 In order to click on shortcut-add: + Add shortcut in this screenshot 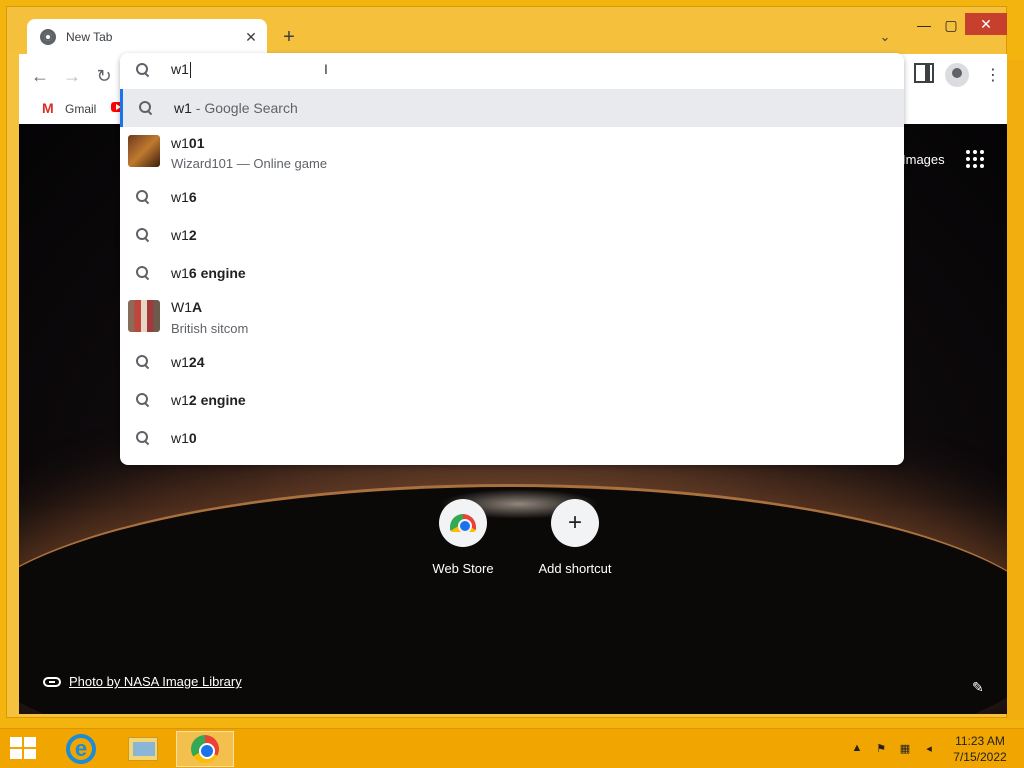, I will do `click(575, 537)`.